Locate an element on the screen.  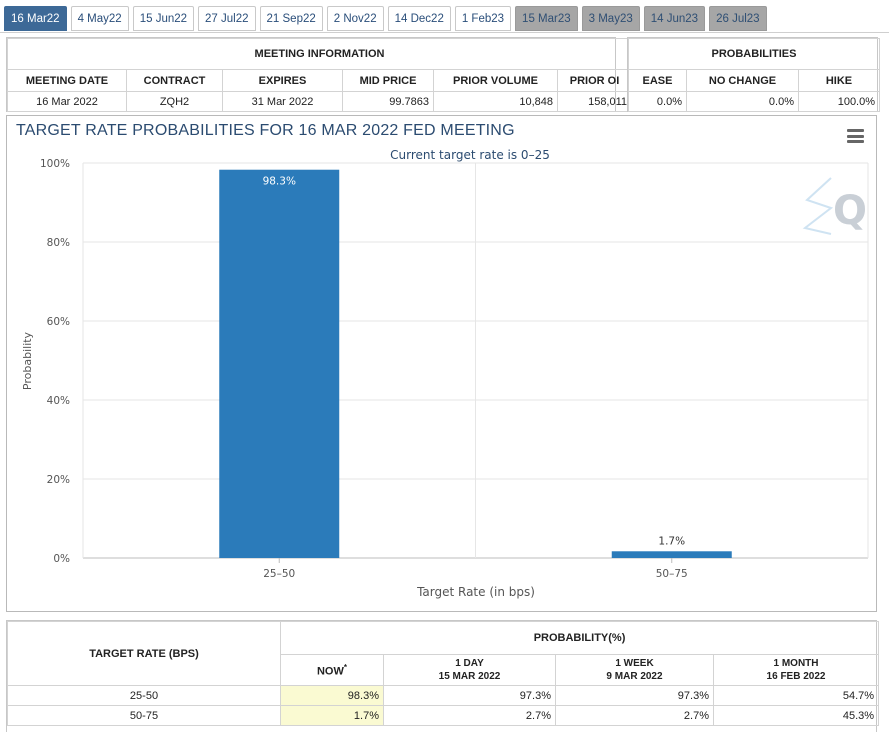
one-day-cell: 2.7% is located at coordinates (469, 715).